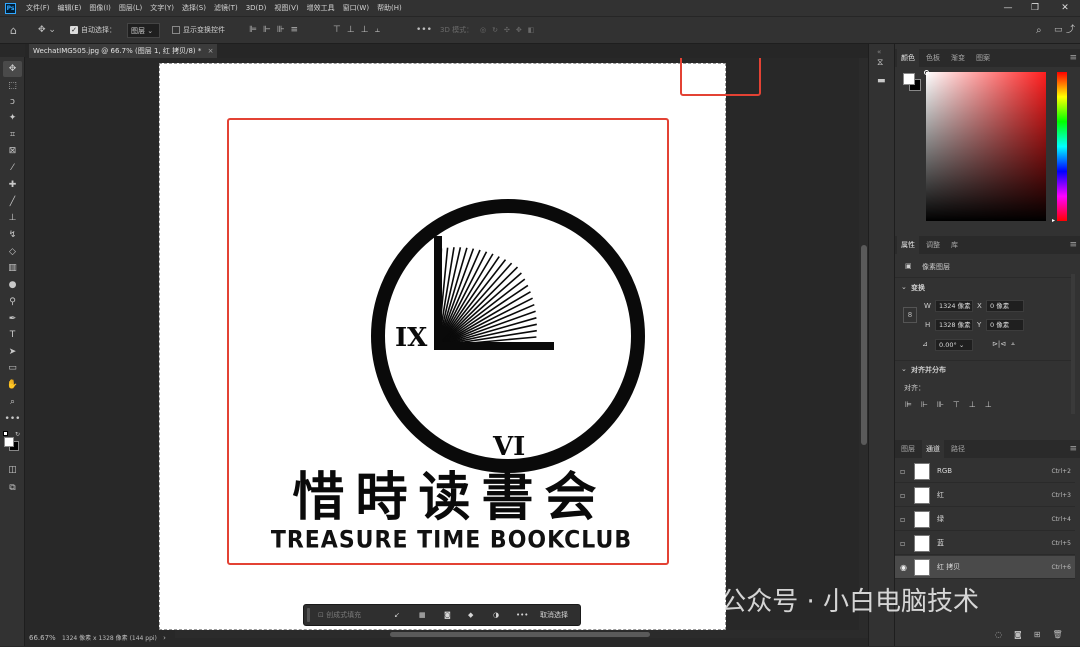 This screenshot has height=647, width=1080. Describe the element at coordinates (1073, 344) in the screenshot. I see `properties-scrollbar` at that location.